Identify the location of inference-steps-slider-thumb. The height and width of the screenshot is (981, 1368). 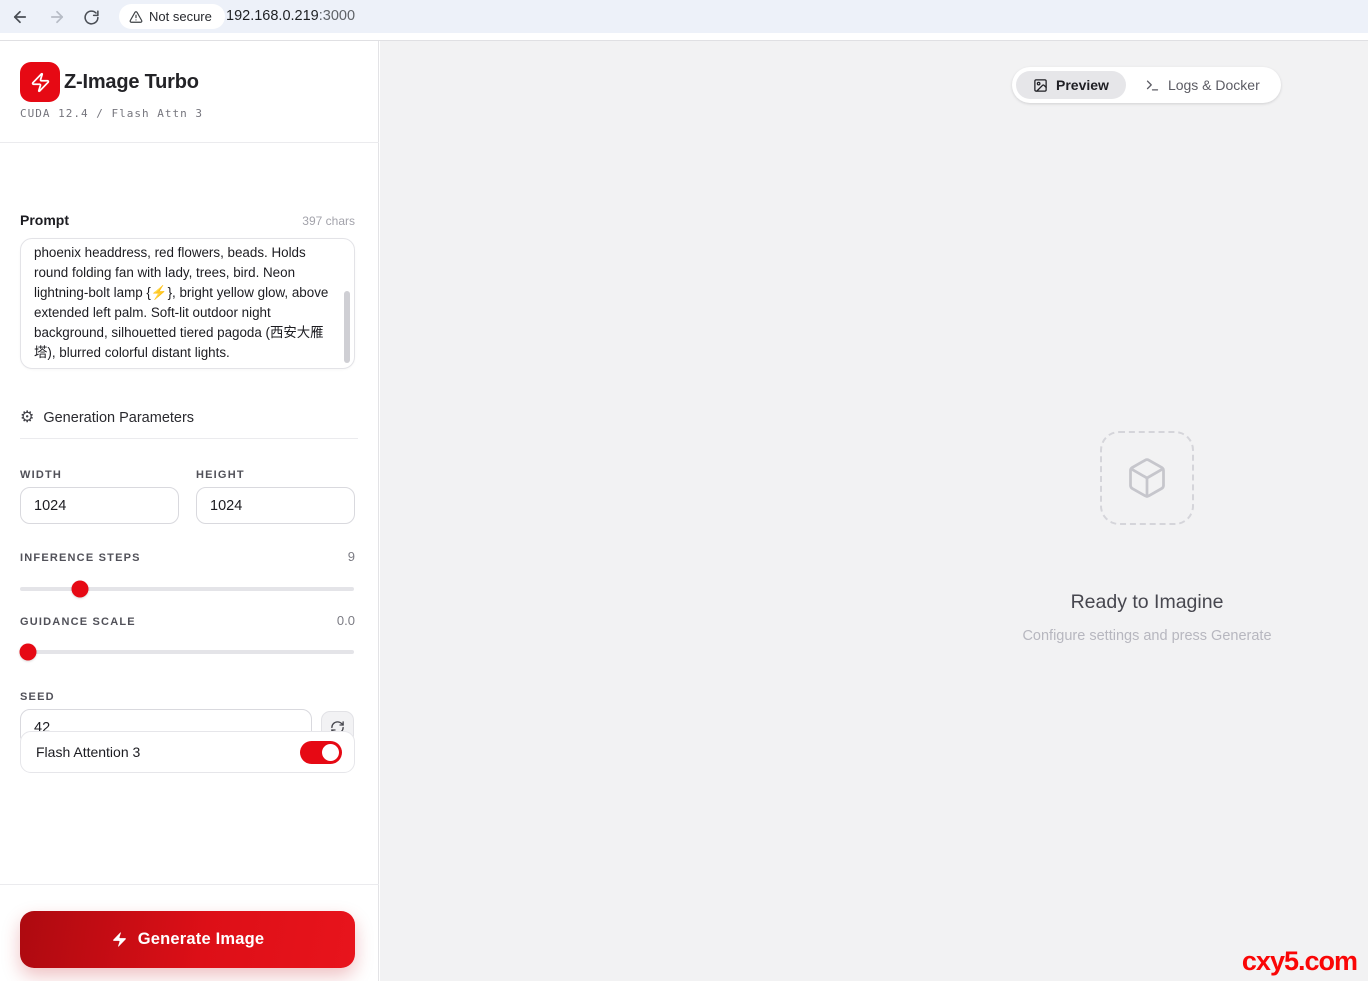
(80, 589).